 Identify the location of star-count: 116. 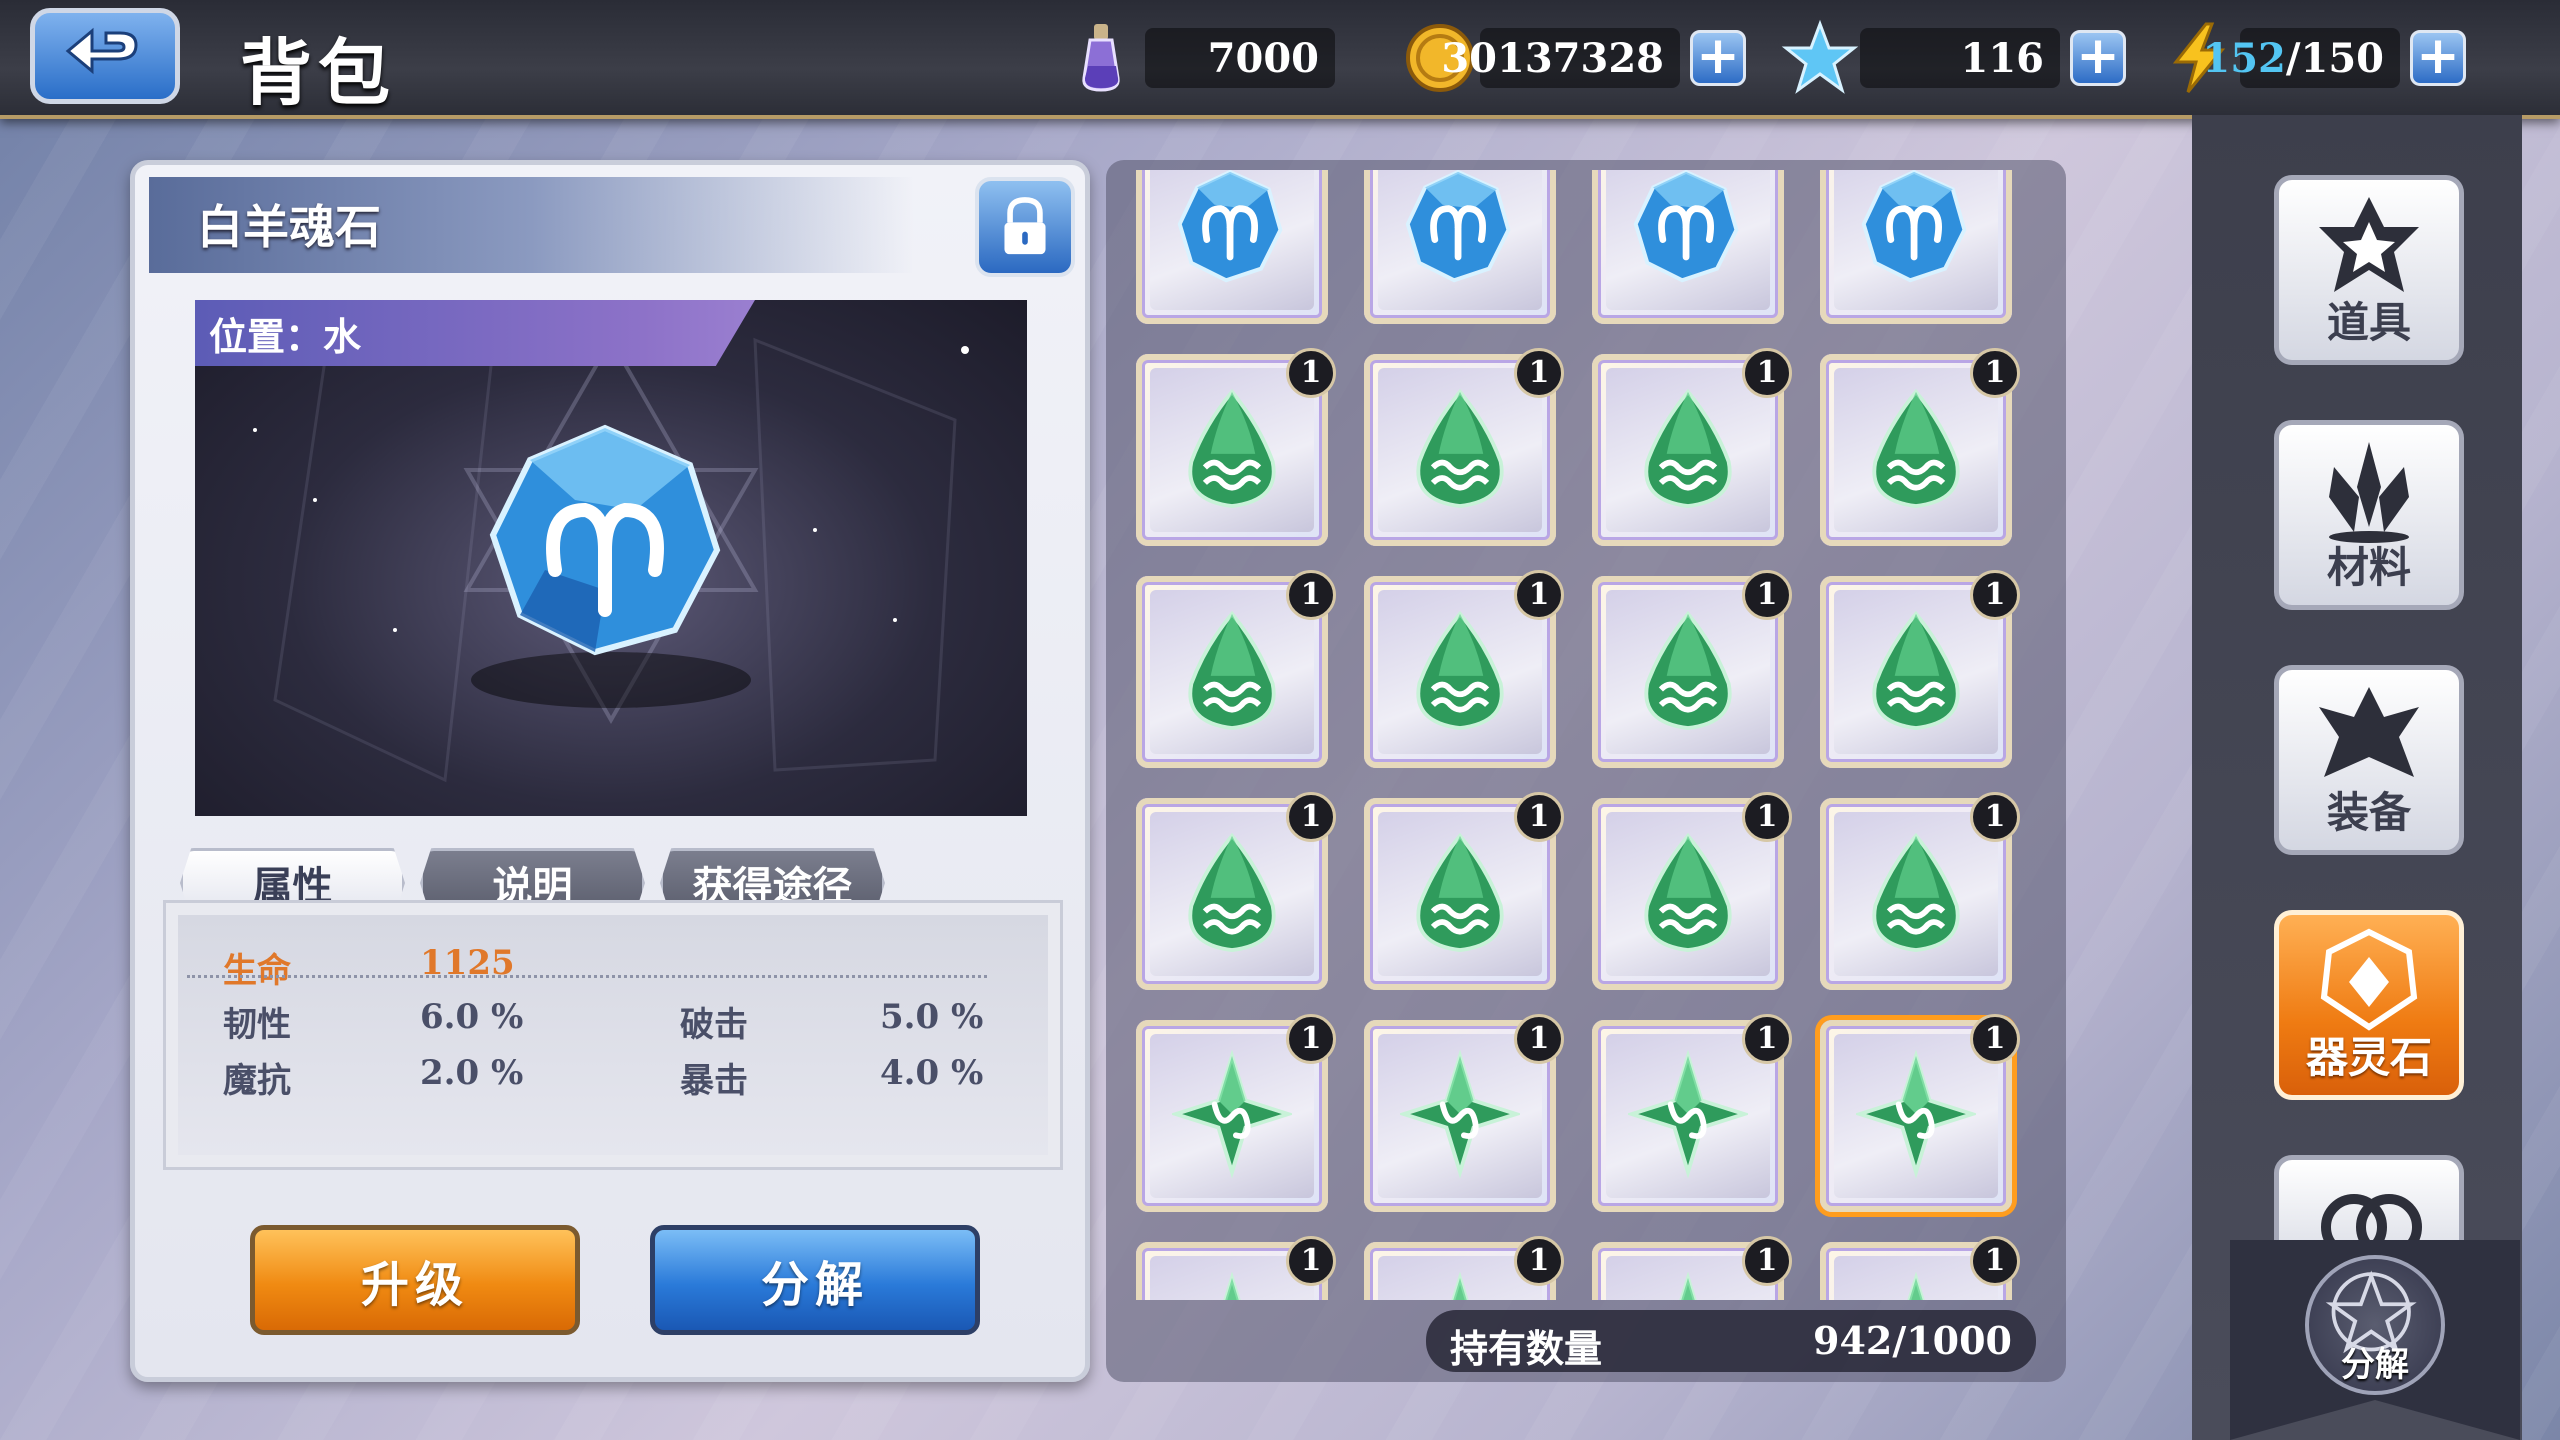
(1960, 58).